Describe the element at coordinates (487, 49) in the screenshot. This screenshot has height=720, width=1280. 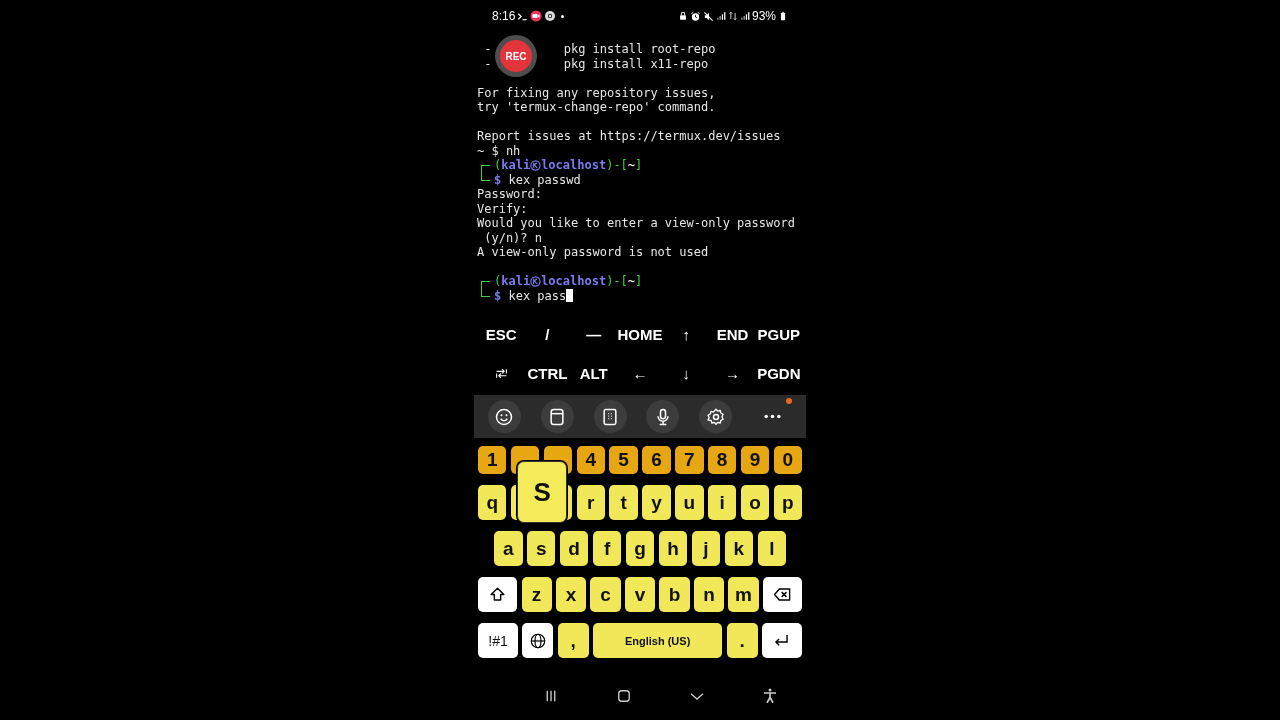
I see `terminal-text: -` at that location.